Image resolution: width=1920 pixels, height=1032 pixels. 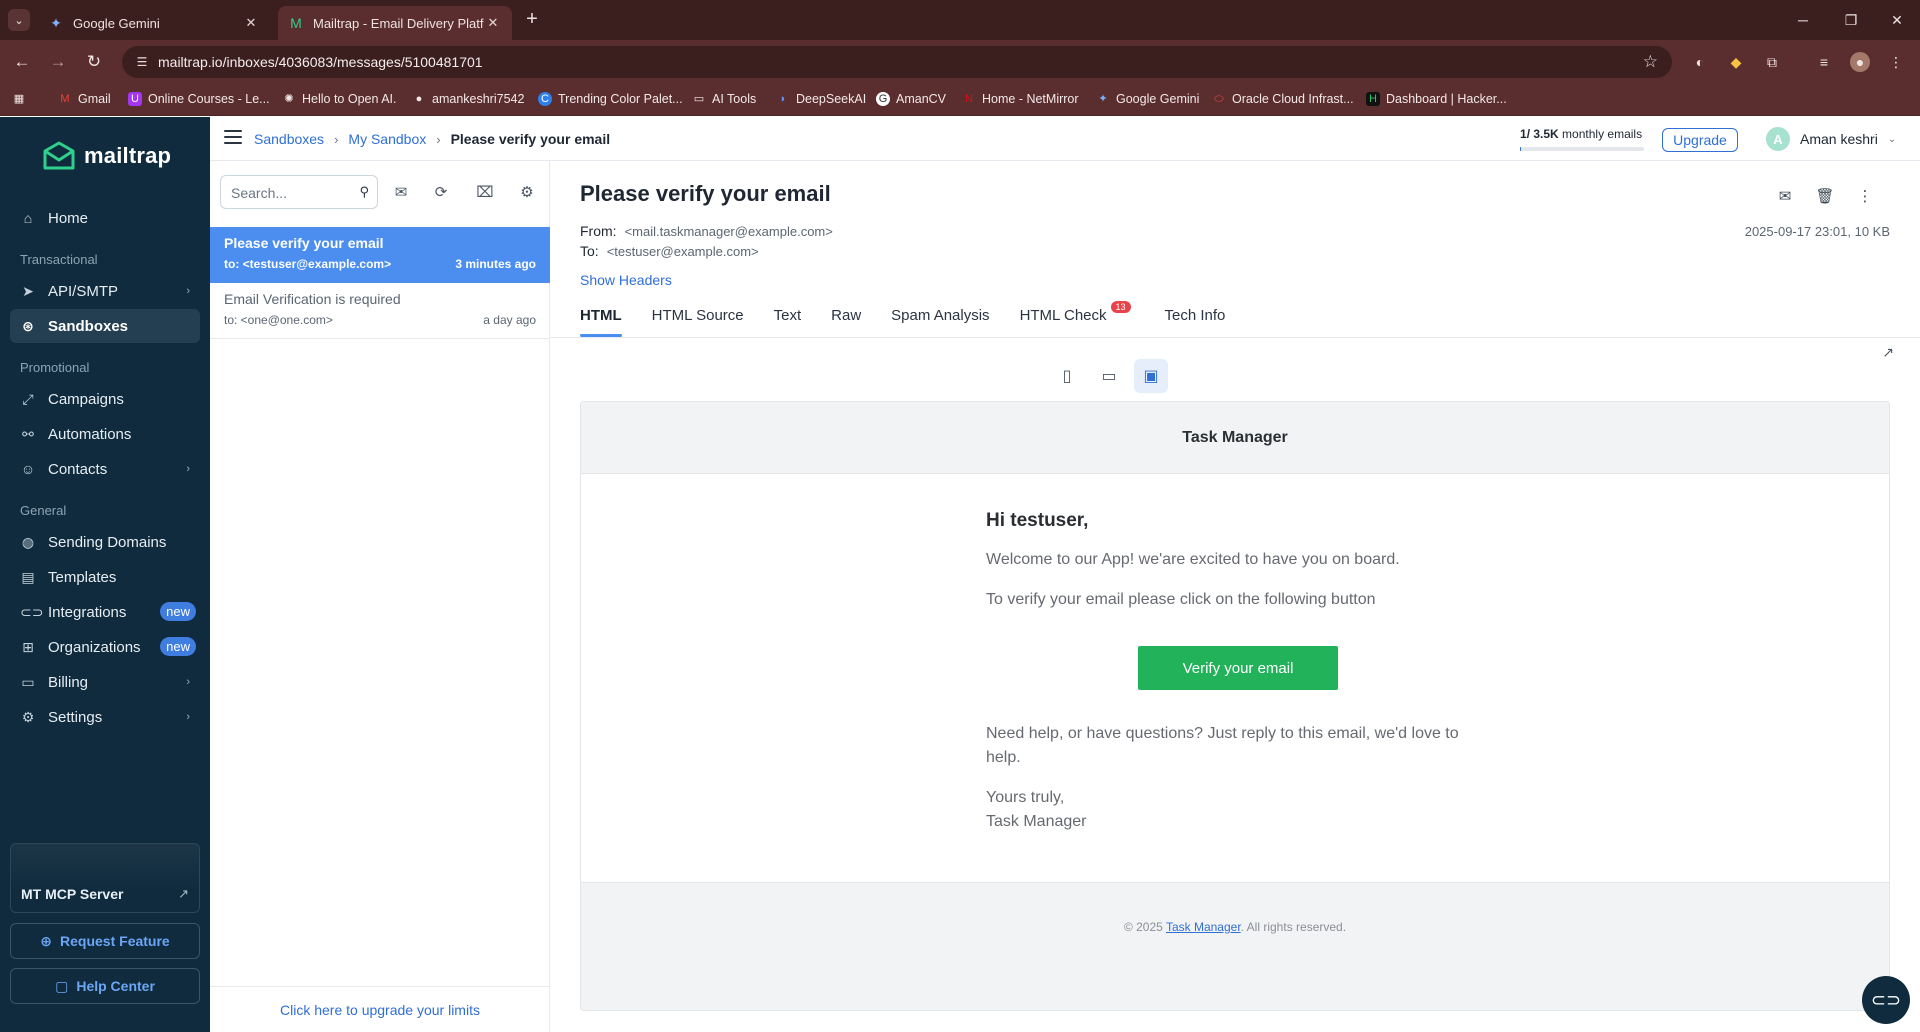 What do you see at coordinates (1700, 62) in the screenshot?
I see `extension-icon: ◐` at bounding box center [1700, 62].